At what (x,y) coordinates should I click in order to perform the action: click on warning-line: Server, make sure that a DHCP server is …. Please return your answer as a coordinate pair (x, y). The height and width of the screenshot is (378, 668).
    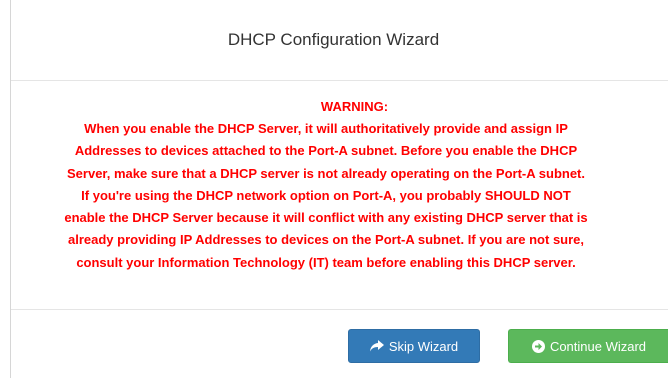
    Looking at the image, I should click on (326, 173).